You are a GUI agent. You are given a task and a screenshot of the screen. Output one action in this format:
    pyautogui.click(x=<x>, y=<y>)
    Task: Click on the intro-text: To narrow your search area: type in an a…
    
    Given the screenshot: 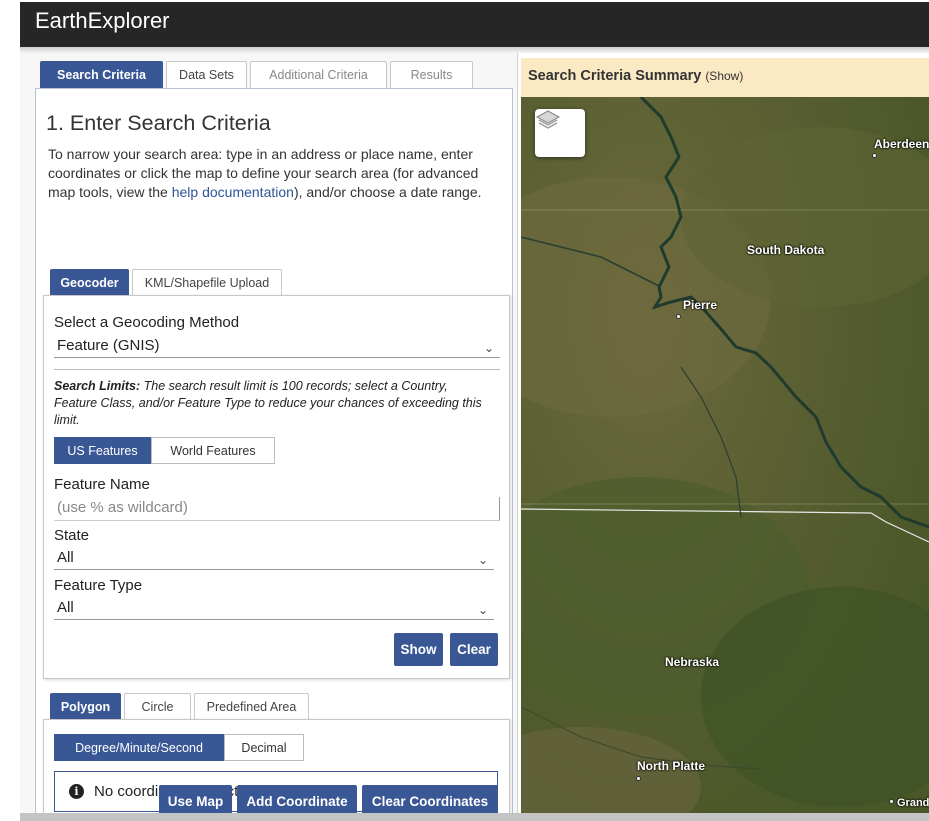 What is the action you would take?
    pyautogui.click(x=278, y=173)
    